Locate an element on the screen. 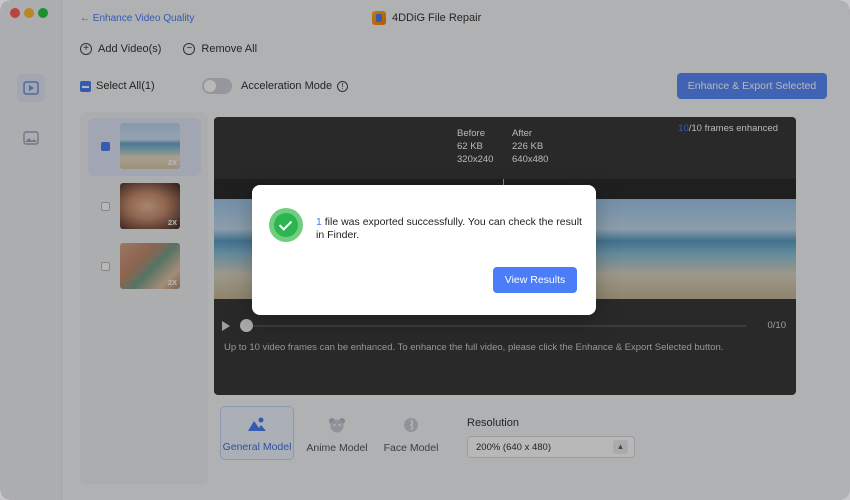 The image size is (850, 500). checkmark-circle-icon is located at coordinates (286, 225).